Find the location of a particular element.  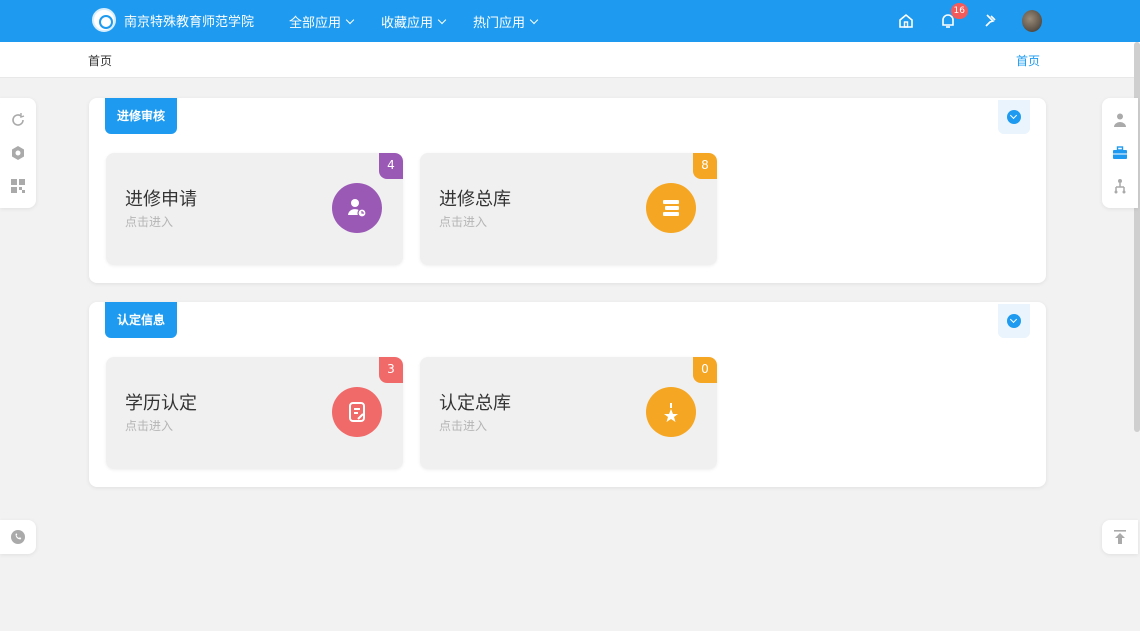

top-icons: 16 is located at coordinates (958, 21).